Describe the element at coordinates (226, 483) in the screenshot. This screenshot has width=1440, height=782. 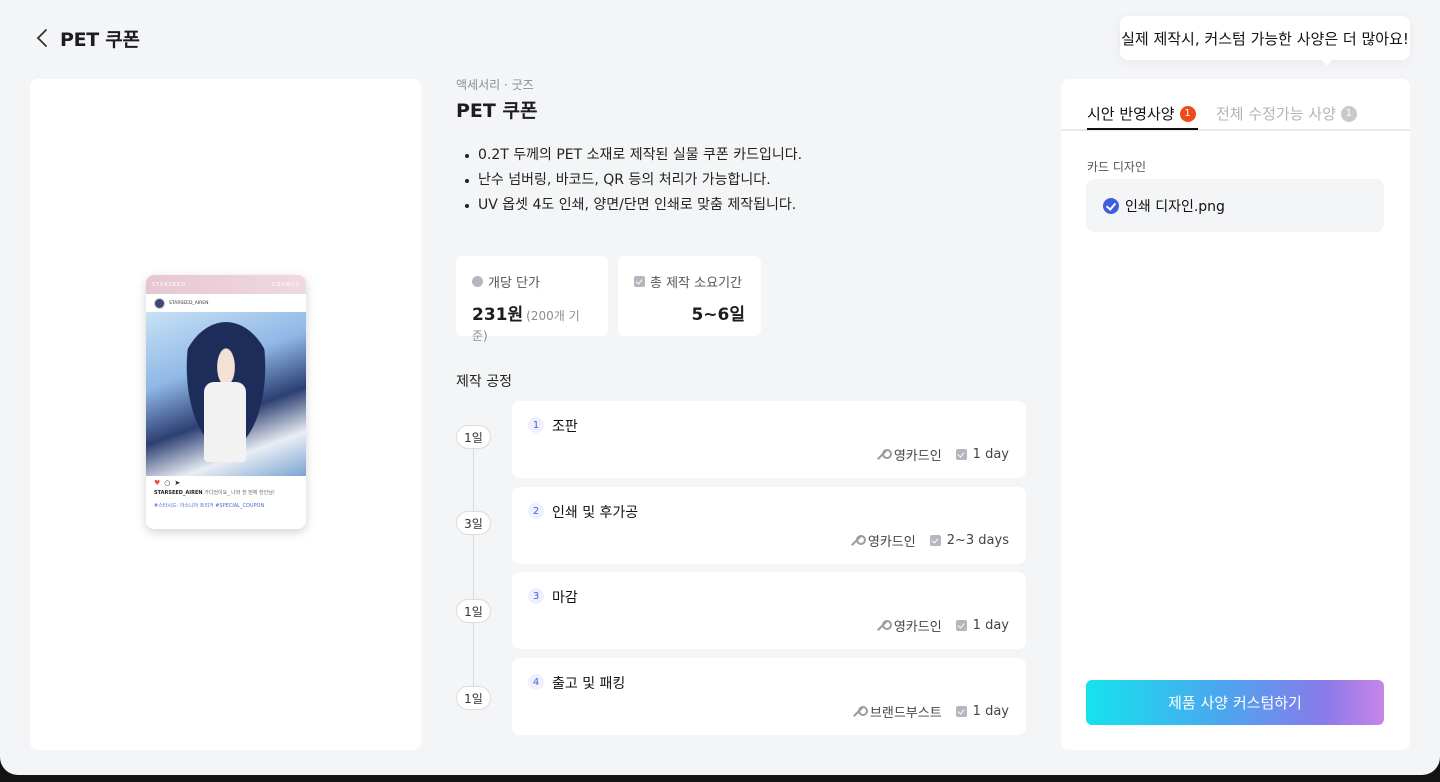
I see `card-icons: ♥ ○ ➤` at that location.